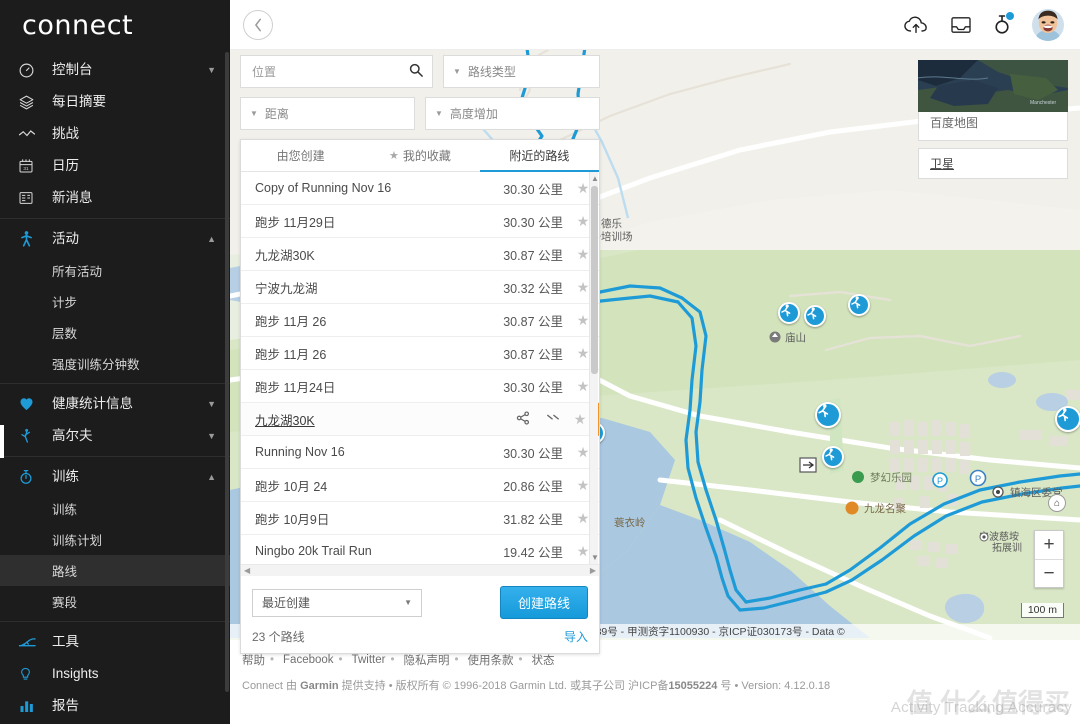 The width and height of the screenshot is (1080, 724). I want to click on tab-favorites: ★ 我的收藏, so click(419, 155).